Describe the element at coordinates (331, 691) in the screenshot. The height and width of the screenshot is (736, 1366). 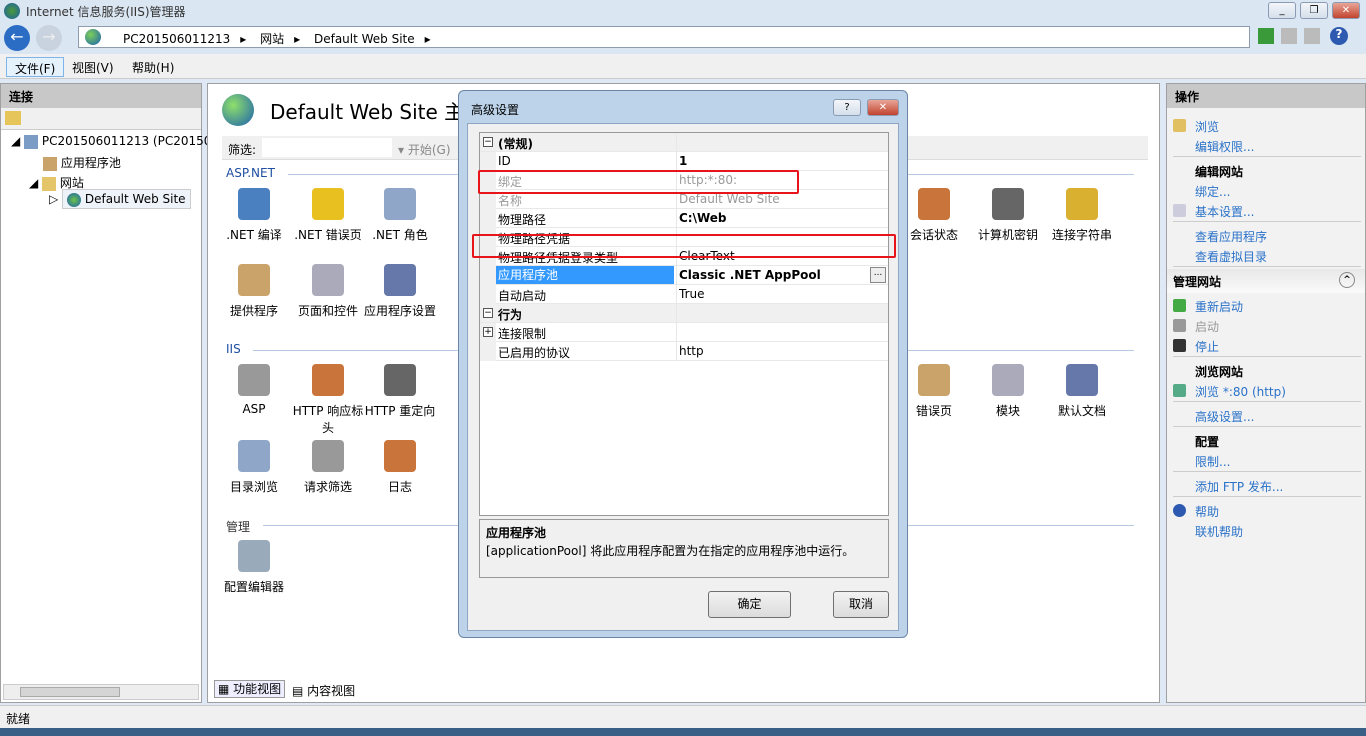
I see `tab-label: 内容视图` at that location.